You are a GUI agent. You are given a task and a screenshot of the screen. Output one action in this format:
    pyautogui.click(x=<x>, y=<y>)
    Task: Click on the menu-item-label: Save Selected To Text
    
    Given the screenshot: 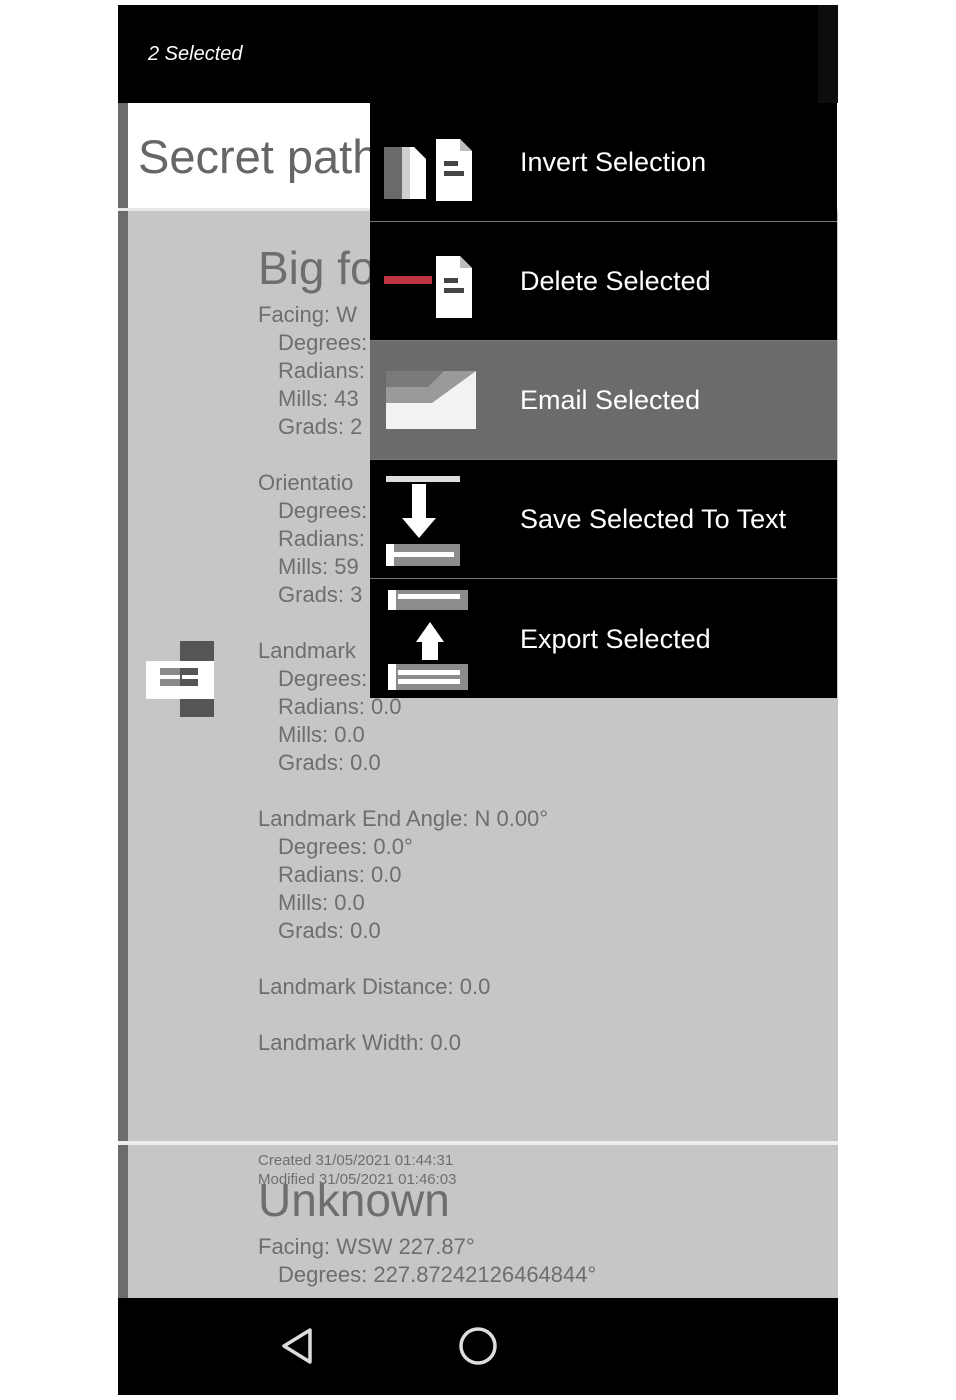 What is the action you would take?
    pyautogui.click(x=653, y=519)
    